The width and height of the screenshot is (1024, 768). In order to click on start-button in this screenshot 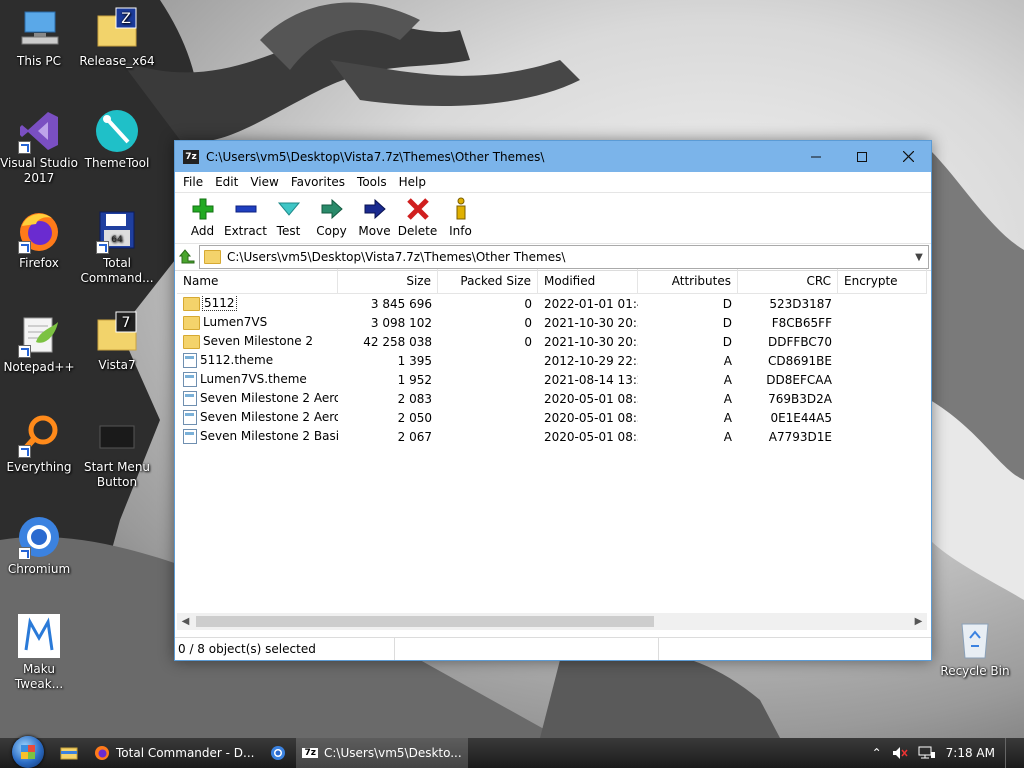, I will do `click(30, 752)`.